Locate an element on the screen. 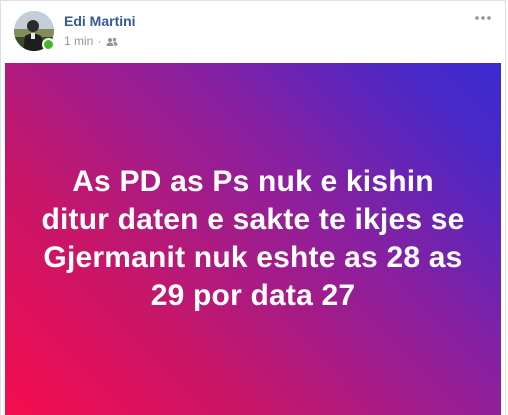  online-status-indicator is located at coordinates (48, 44).